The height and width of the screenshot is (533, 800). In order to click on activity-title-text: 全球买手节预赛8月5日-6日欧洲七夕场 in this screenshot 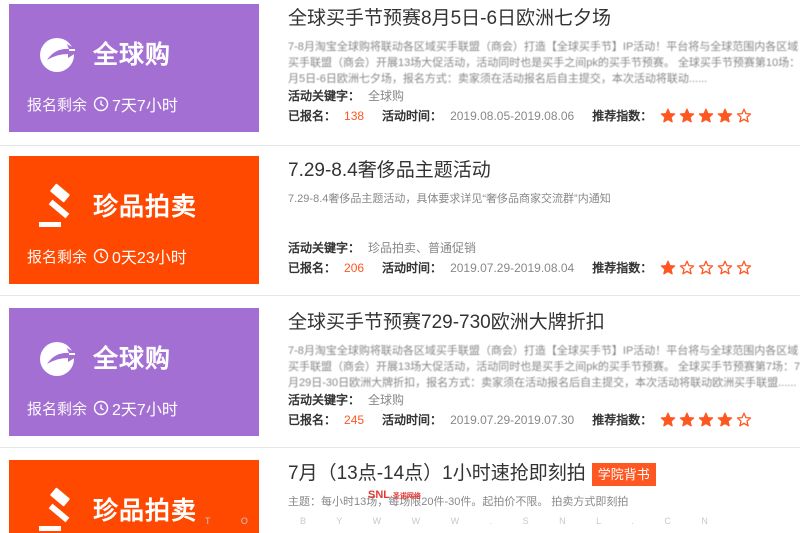, I will do `click(449, 19)`.